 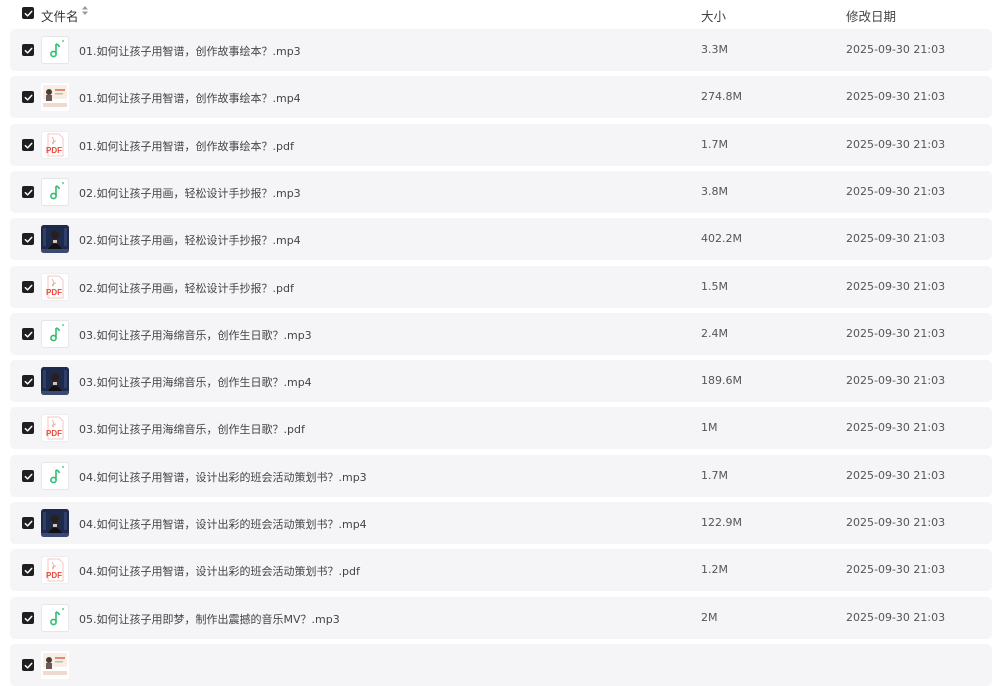 What do you see at coordinates (28, 13) in the screenshot?
I see `select-all-checkbox` at bounding box center [28, 13].